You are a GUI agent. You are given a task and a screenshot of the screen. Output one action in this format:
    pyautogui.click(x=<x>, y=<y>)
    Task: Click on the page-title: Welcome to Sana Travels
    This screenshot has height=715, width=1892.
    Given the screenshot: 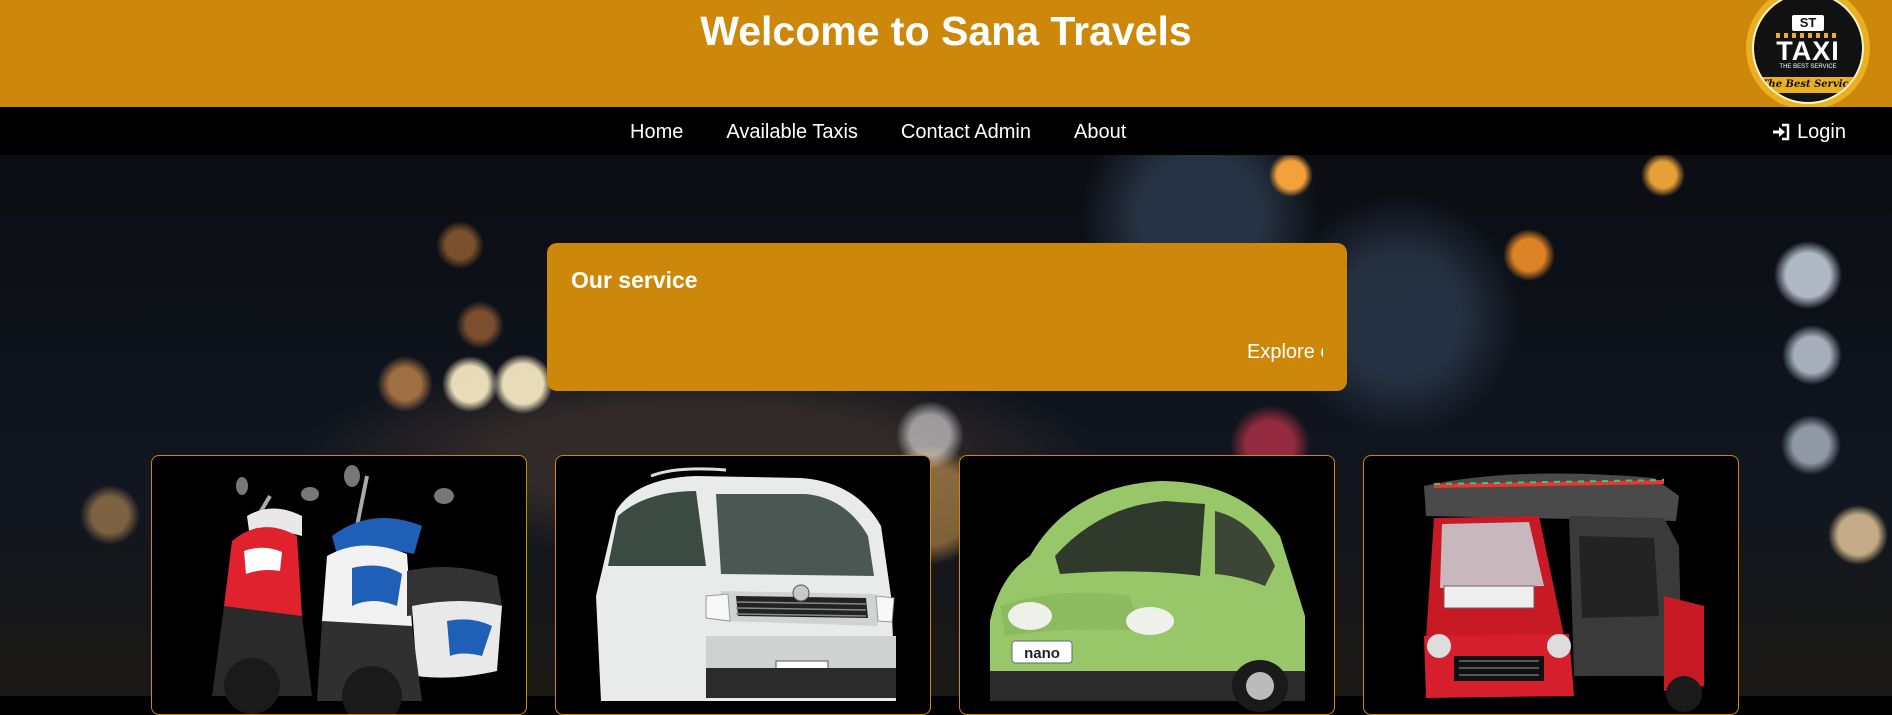 What is the action you would take?
    pyautogui.click(x=946, y=31)
    